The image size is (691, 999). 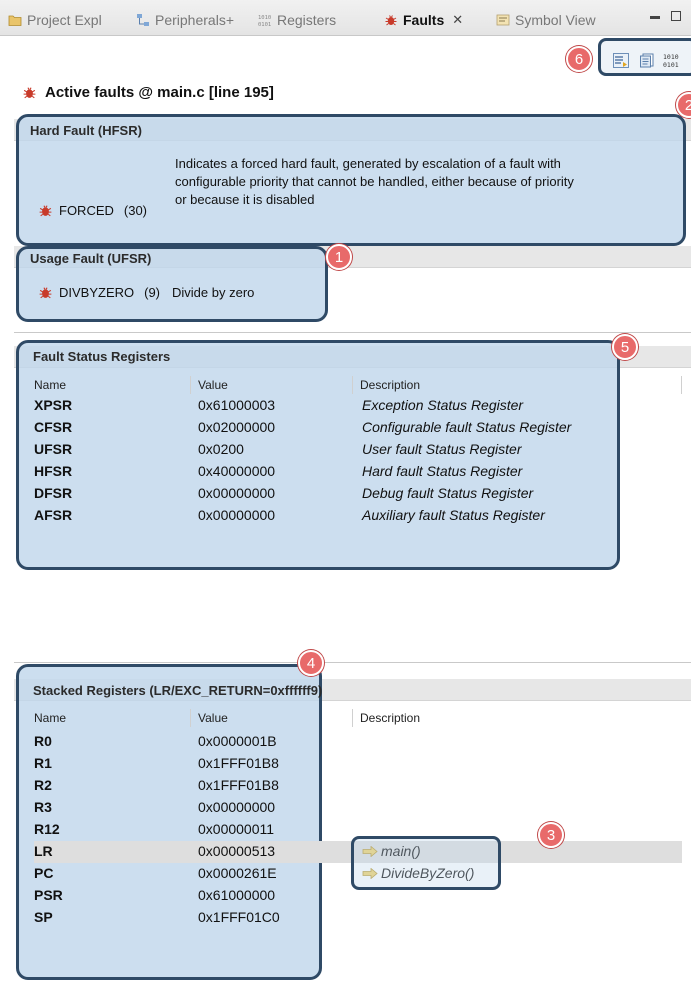 What do you see at coordinates (43, 851) in the screenshot?
I see `register-name: LR` at bounding box center [43, 851].